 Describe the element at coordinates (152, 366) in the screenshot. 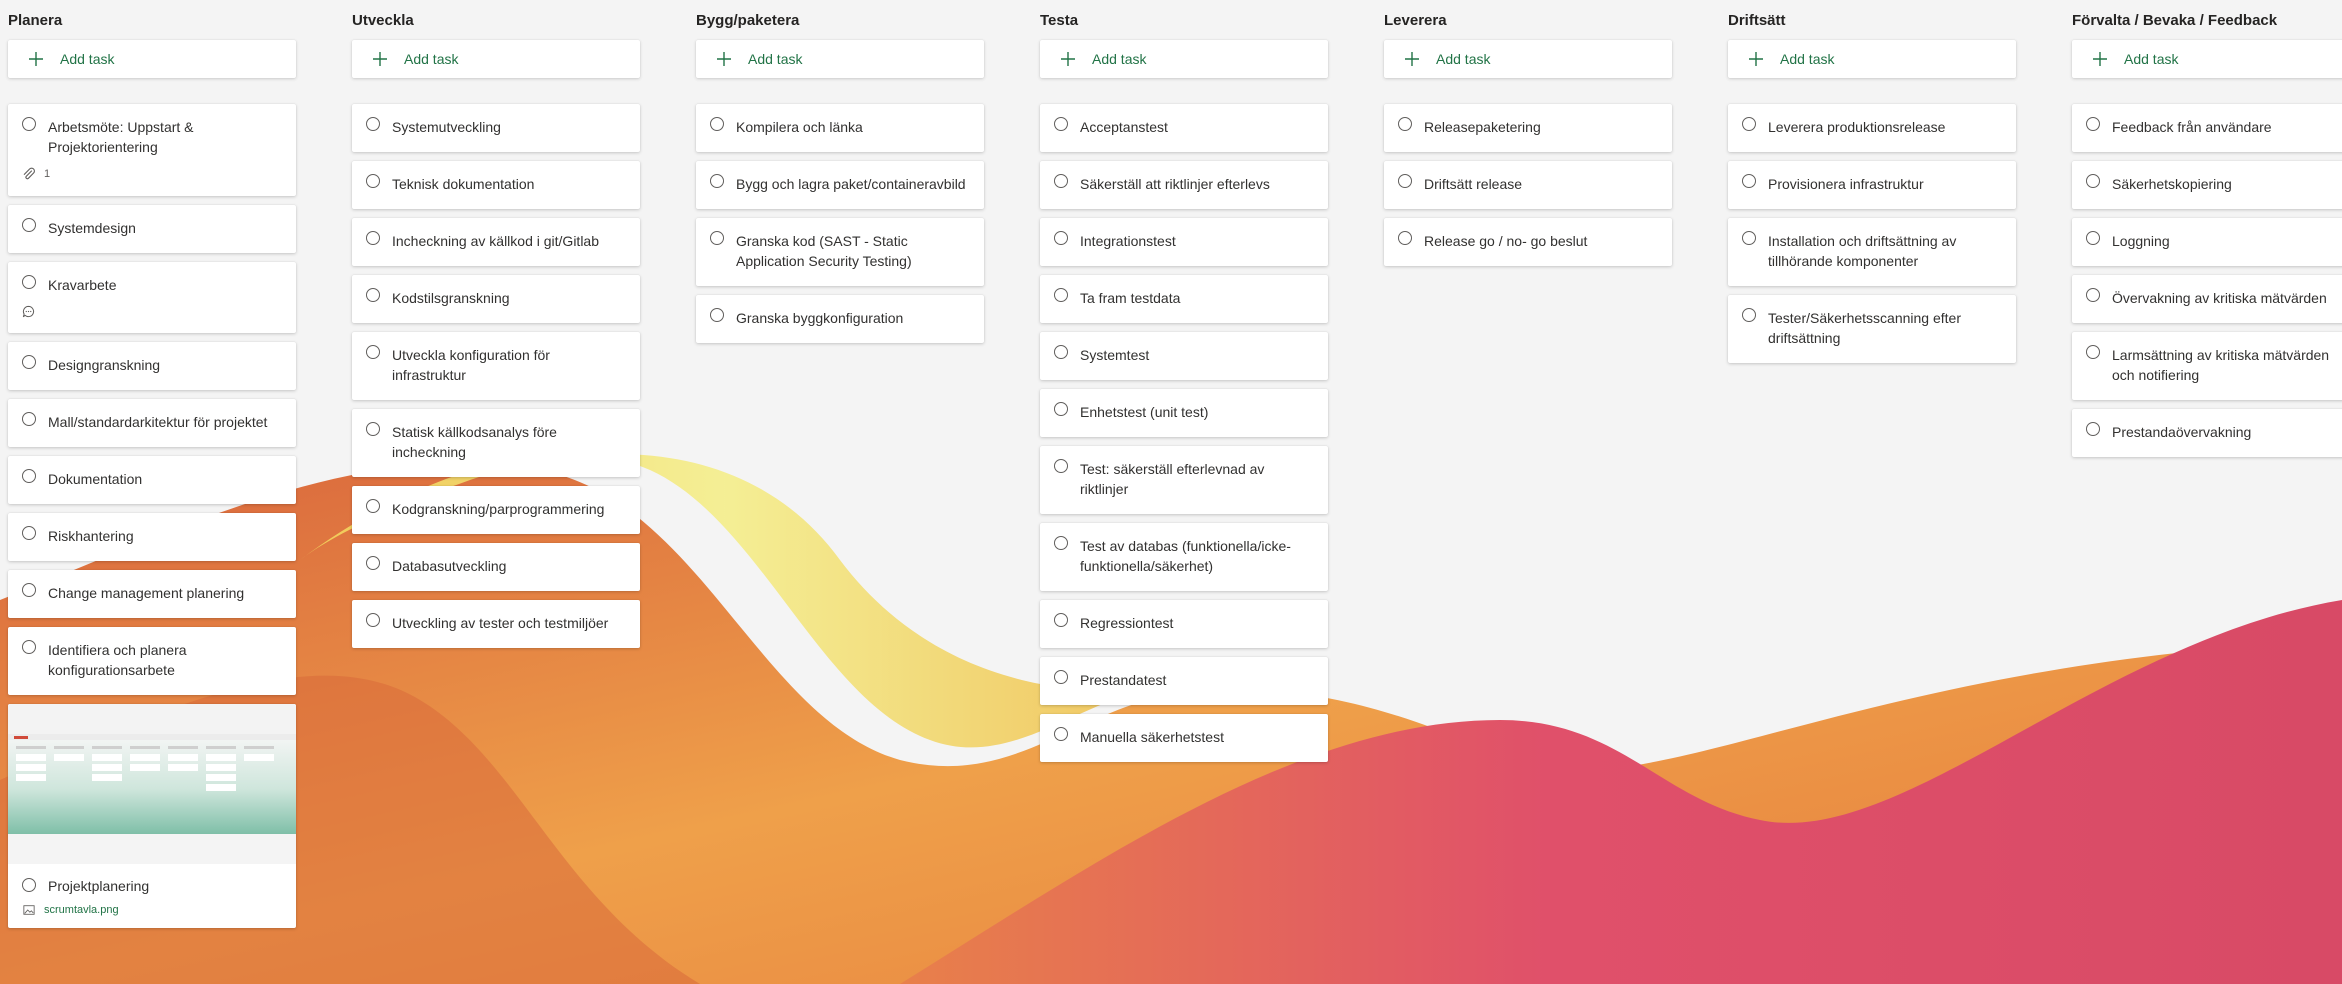

I see `task-card: Designgranskning` at that location.